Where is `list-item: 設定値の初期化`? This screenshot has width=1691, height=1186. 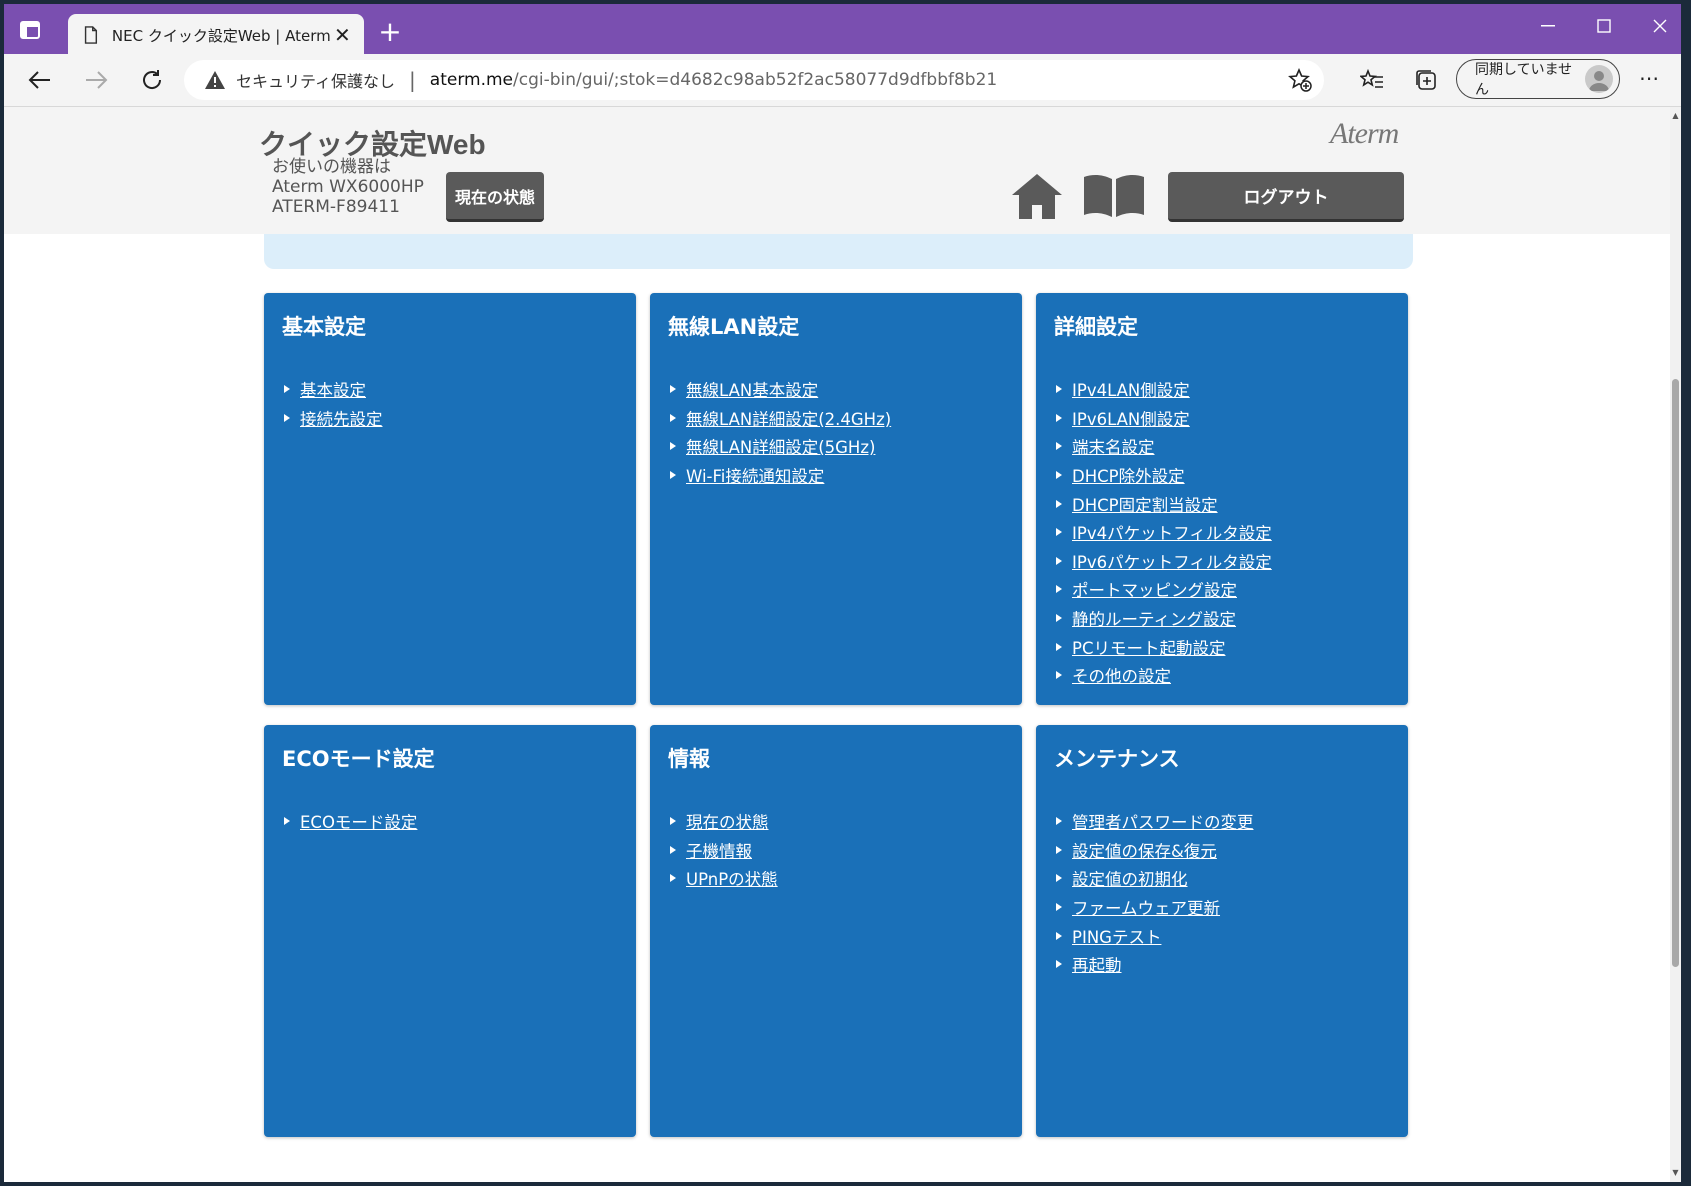 list-item: 設定値の初期化 is located at coordinates (1155, 878).